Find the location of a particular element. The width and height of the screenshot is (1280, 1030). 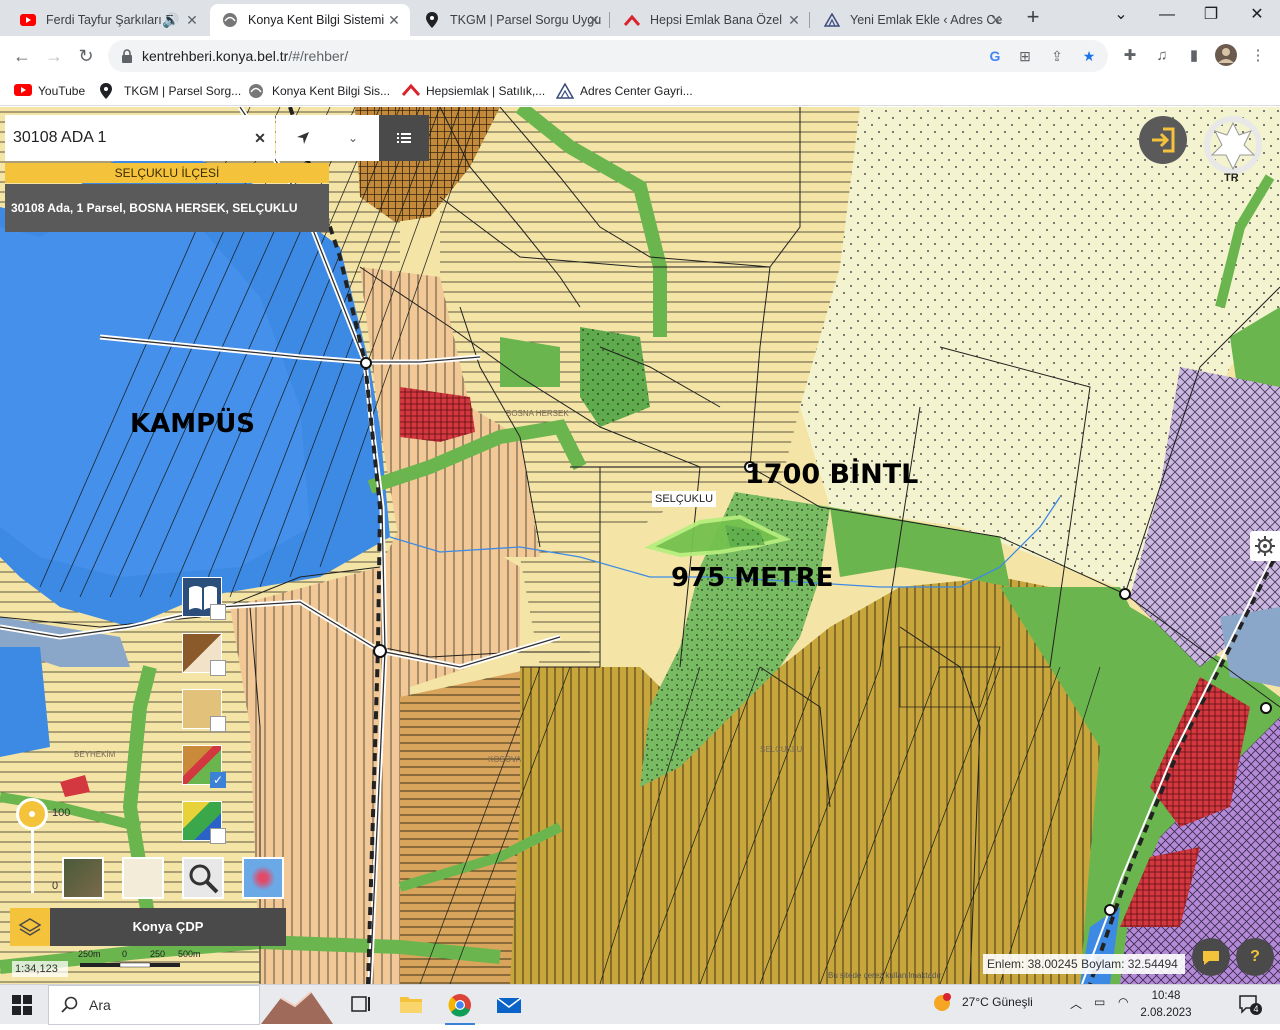

search-input is located at coordinates (123, 138).